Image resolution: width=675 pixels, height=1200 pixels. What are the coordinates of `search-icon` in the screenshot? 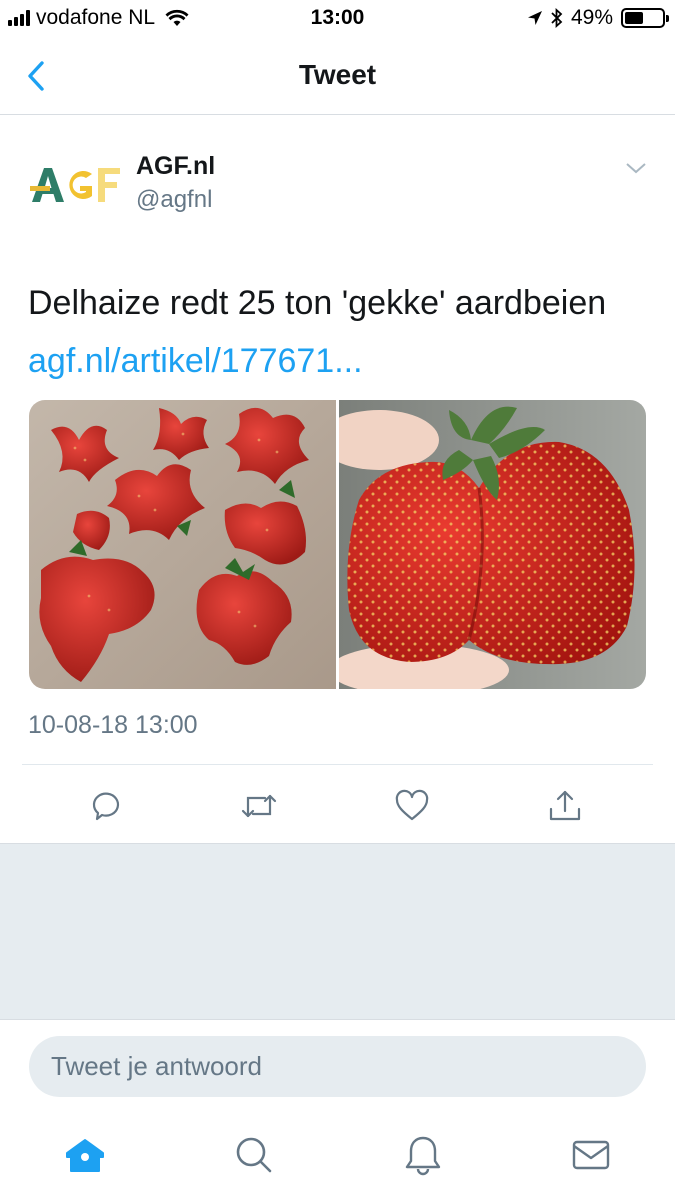 It's located at (254, 1155).